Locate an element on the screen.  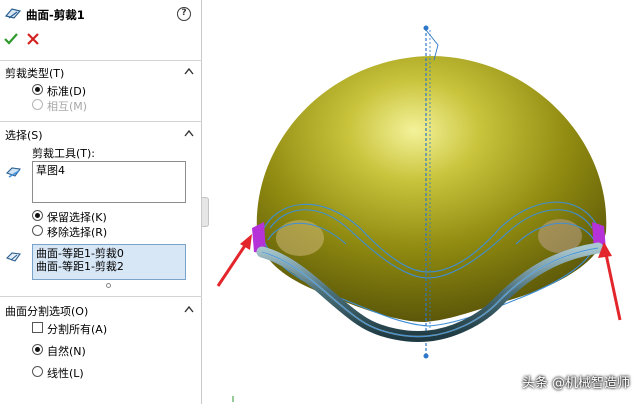
help-icon: ? is located at coordinates (184, 14).